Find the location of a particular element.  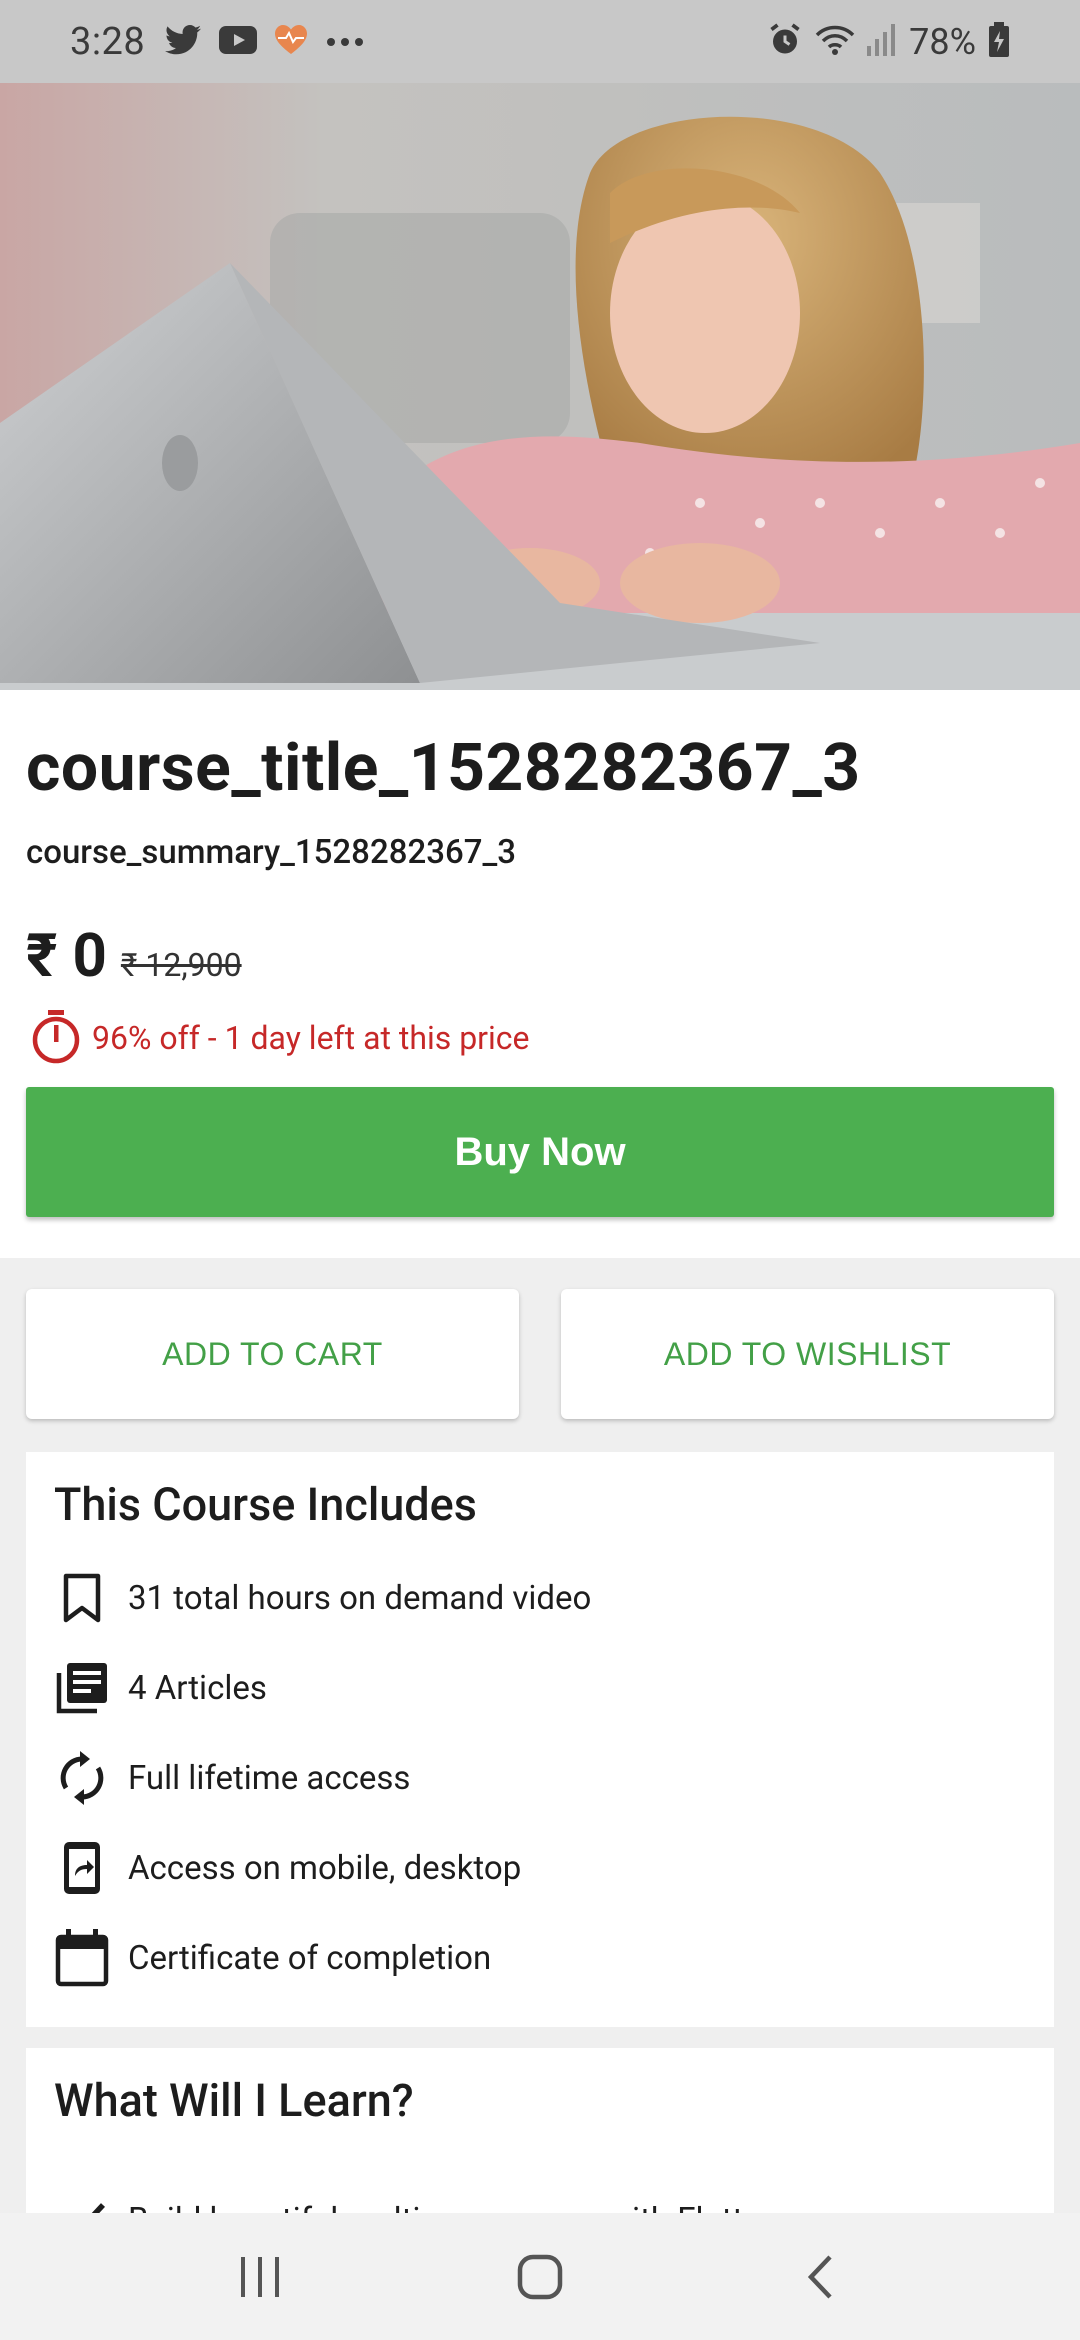

status-time: 3:28 is located at coordinates (108, 41).